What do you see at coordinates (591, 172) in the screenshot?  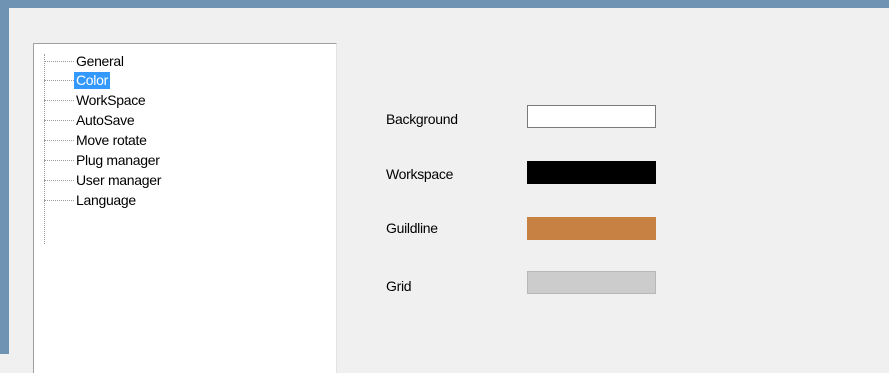 I see `workspace-color-swatch` at bounding box center [591, 172].